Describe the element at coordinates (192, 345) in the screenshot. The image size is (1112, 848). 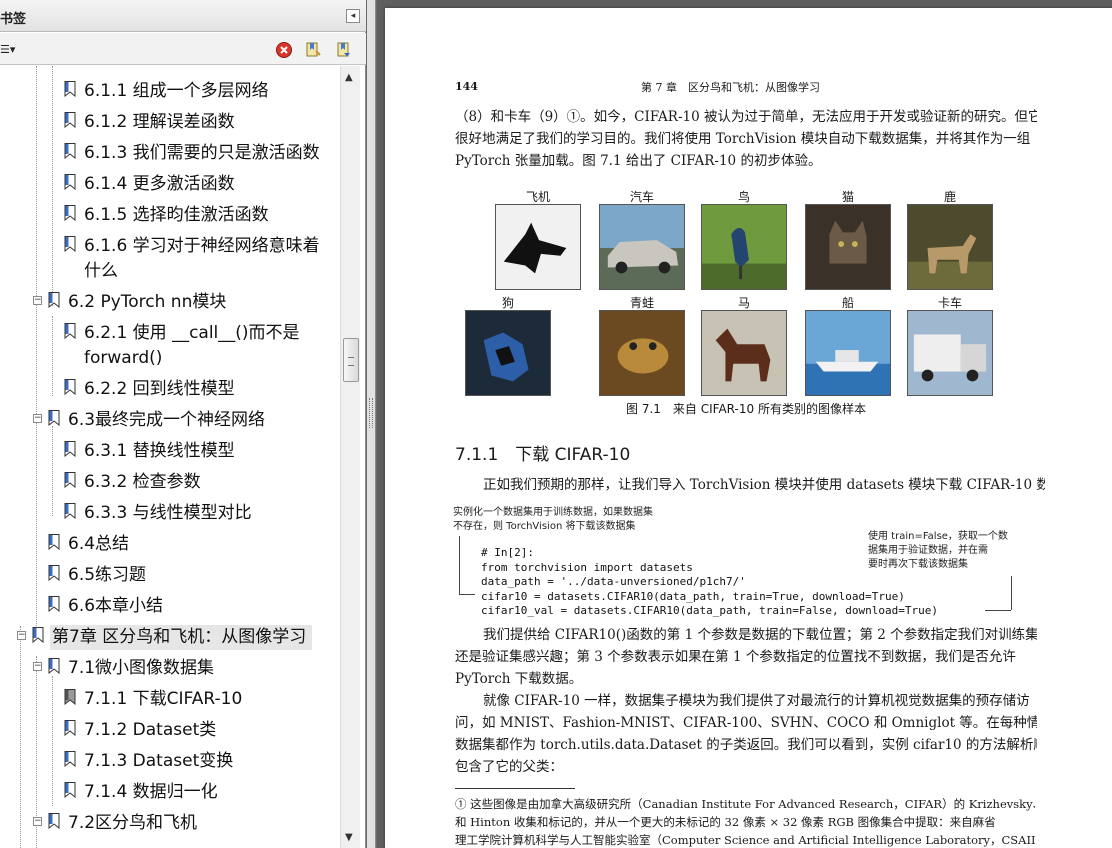
I see `bookmark-label: 6.2.1 使用 __call__()而不是forward()` at that location.